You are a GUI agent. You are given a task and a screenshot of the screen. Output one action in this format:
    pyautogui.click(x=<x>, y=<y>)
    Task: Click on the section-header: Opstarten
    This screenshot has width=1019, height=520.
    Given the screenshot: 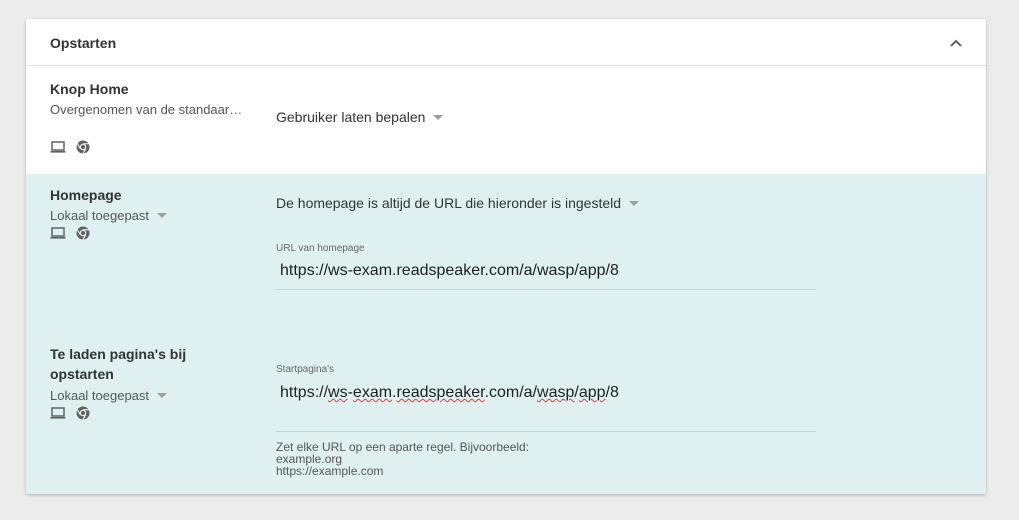 What is the action you would take?
    pyautogui.click(x=506, y=42)
    